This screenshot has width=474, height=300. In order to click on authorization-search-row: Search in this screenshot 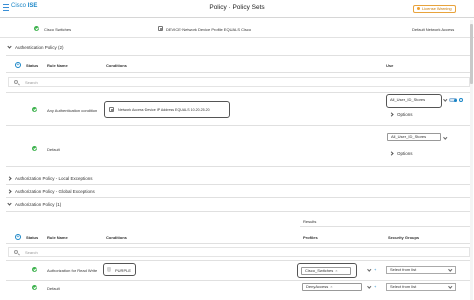, I will do `click(239, 252)`.